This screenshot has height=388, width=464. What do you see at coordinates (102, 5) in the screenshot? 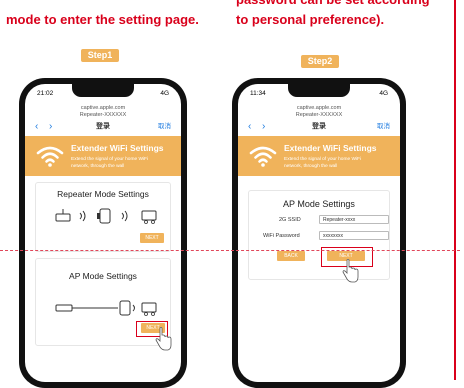
I see `caption-left-line0` at bounding box center [102, 5].